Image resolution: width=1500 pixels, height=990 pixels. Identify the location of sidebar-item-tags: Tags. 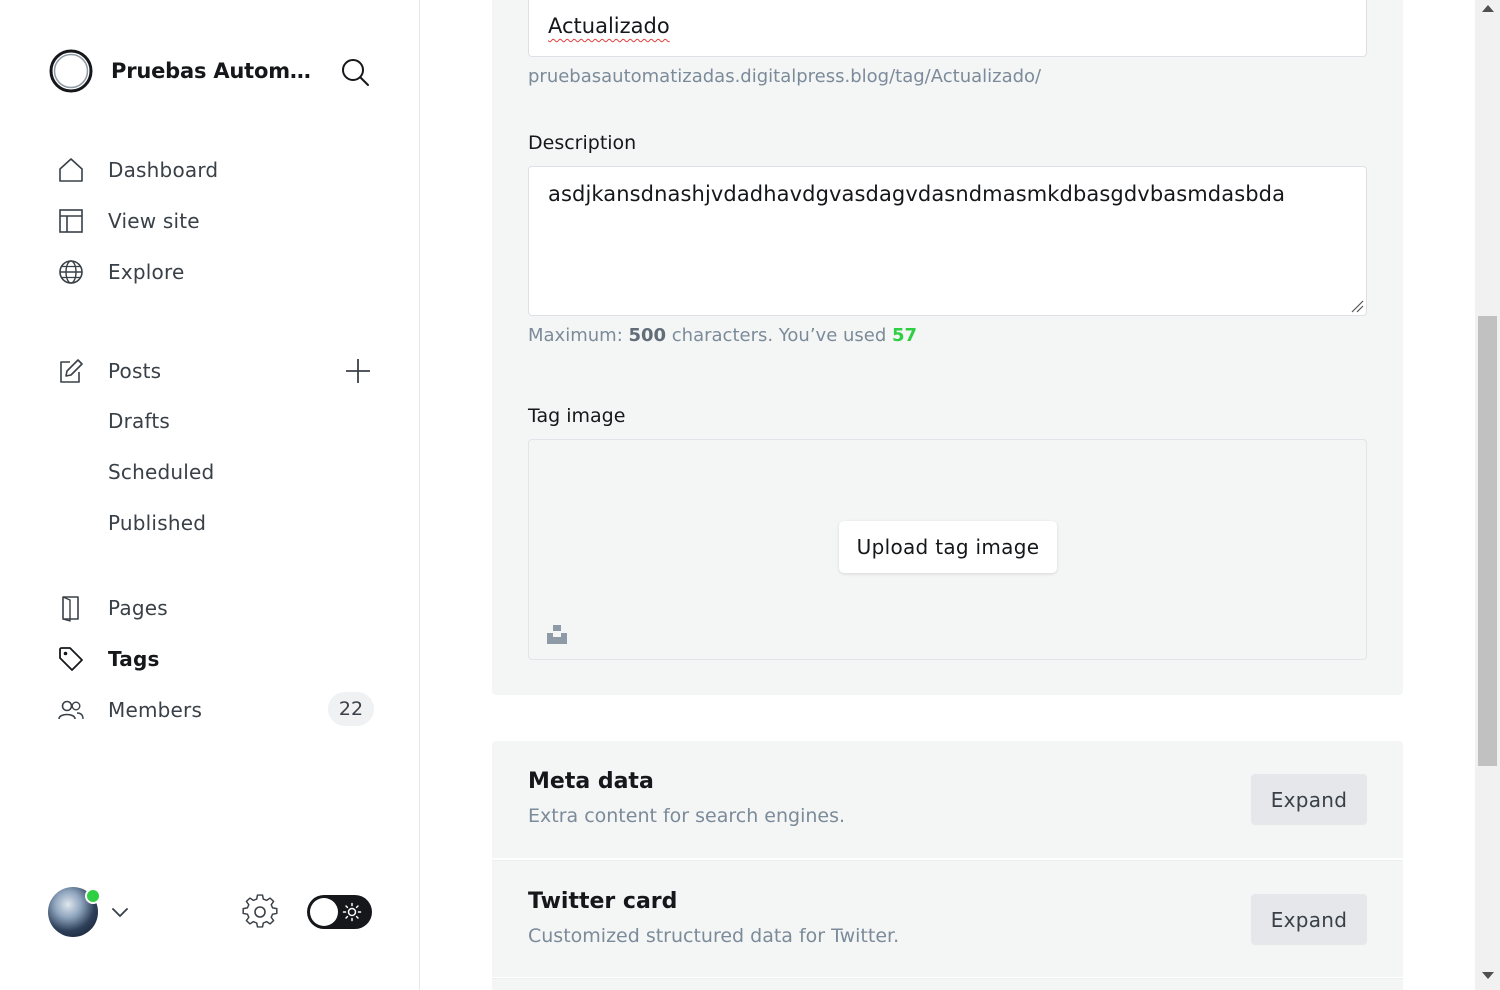
(216, 659).